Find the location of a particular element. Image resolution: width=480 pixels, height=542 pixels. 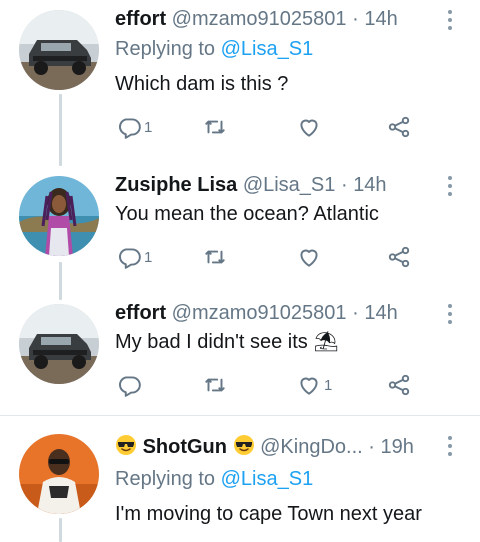

timestamp: 19h is located at coordinates (397, 447).